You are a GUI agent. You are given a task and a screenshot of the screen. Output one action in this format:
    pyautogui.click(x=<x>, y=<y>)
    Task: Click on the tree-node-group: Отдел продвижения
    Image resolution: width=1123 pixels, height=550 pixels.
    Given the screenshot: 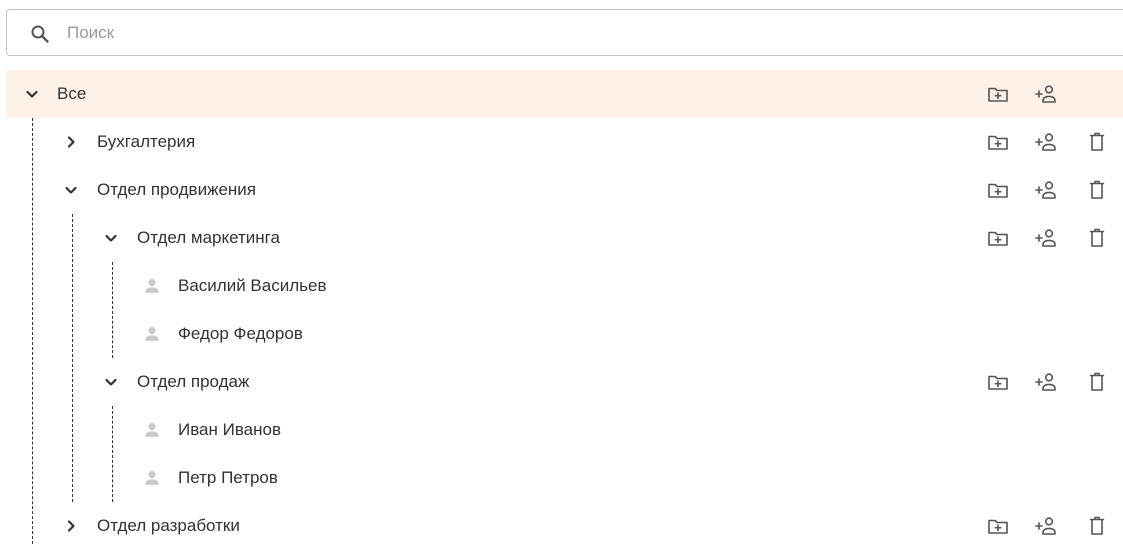 What is the action you would take?
    pyautogui.click(x=561, y=190)
    